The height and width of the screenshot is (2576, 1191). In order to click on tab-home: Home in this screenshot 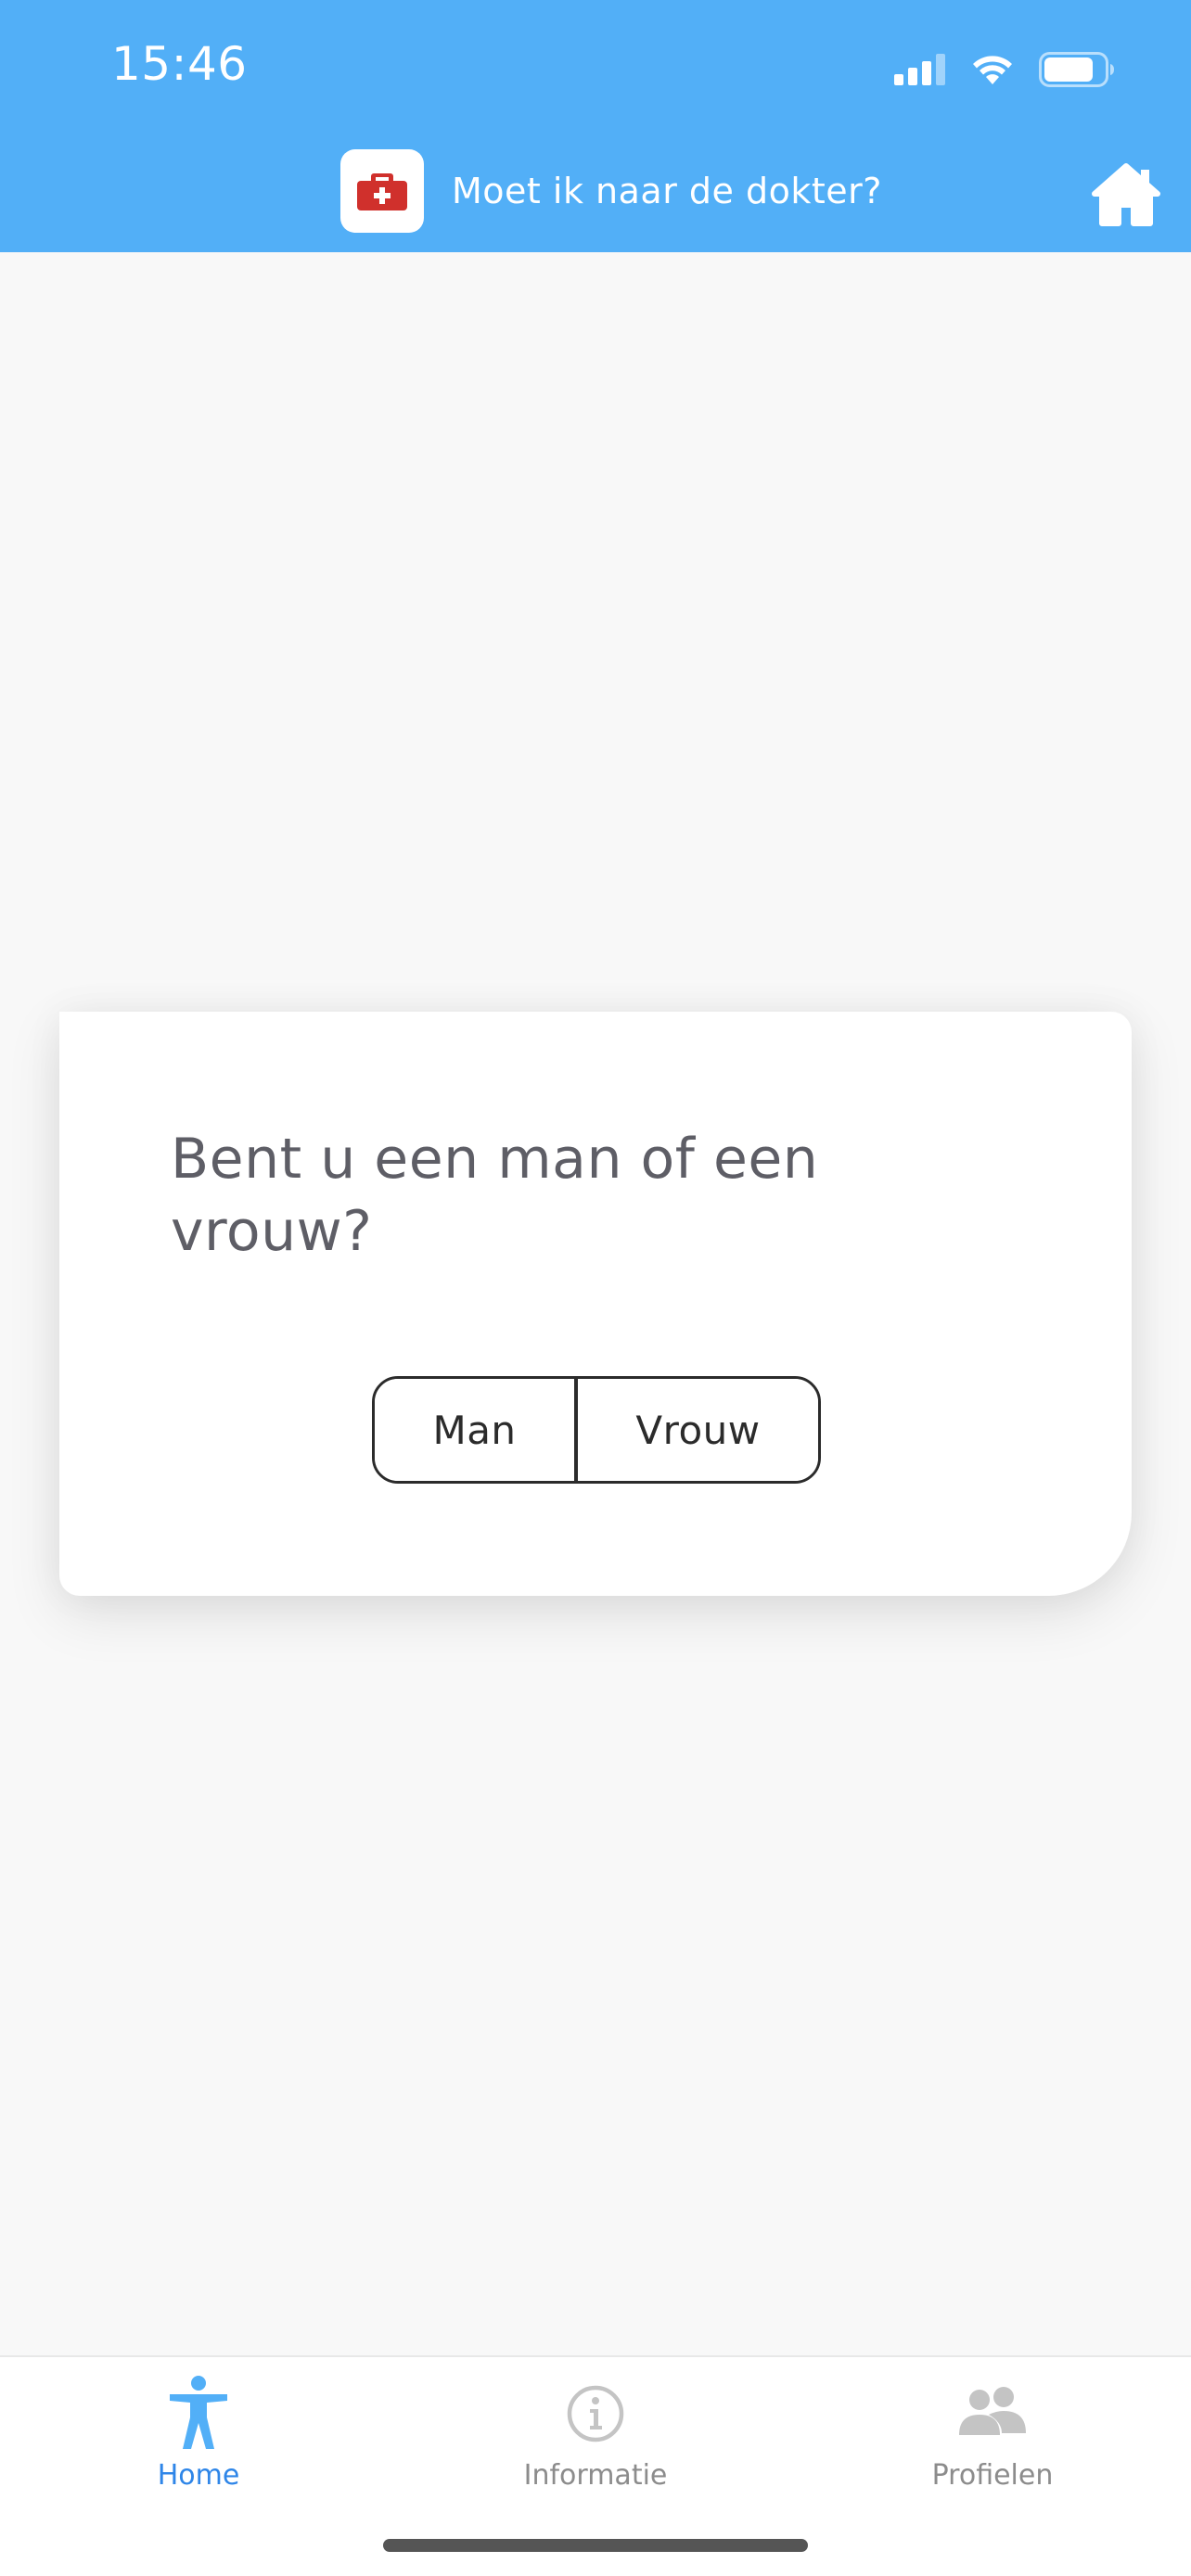, I will do `click(198, 2436)`.